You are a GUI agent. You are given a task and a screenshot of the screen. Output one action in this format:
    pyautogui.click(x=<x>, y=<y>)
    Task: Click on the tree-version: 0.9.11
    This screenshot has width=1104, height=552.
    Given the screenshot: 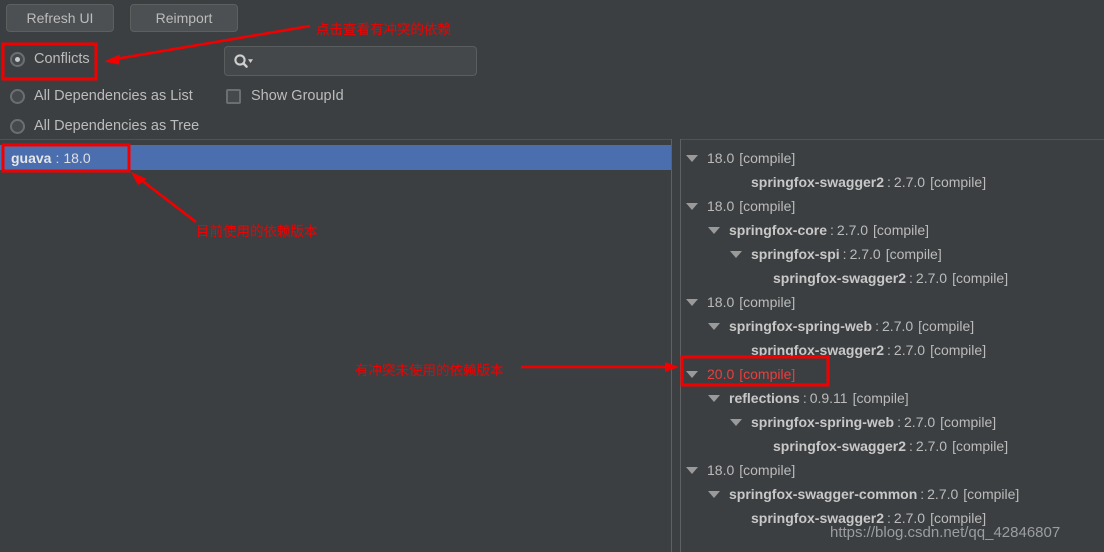 What is the action you would take?
    pyautogui.click(x=828, y=398)
    